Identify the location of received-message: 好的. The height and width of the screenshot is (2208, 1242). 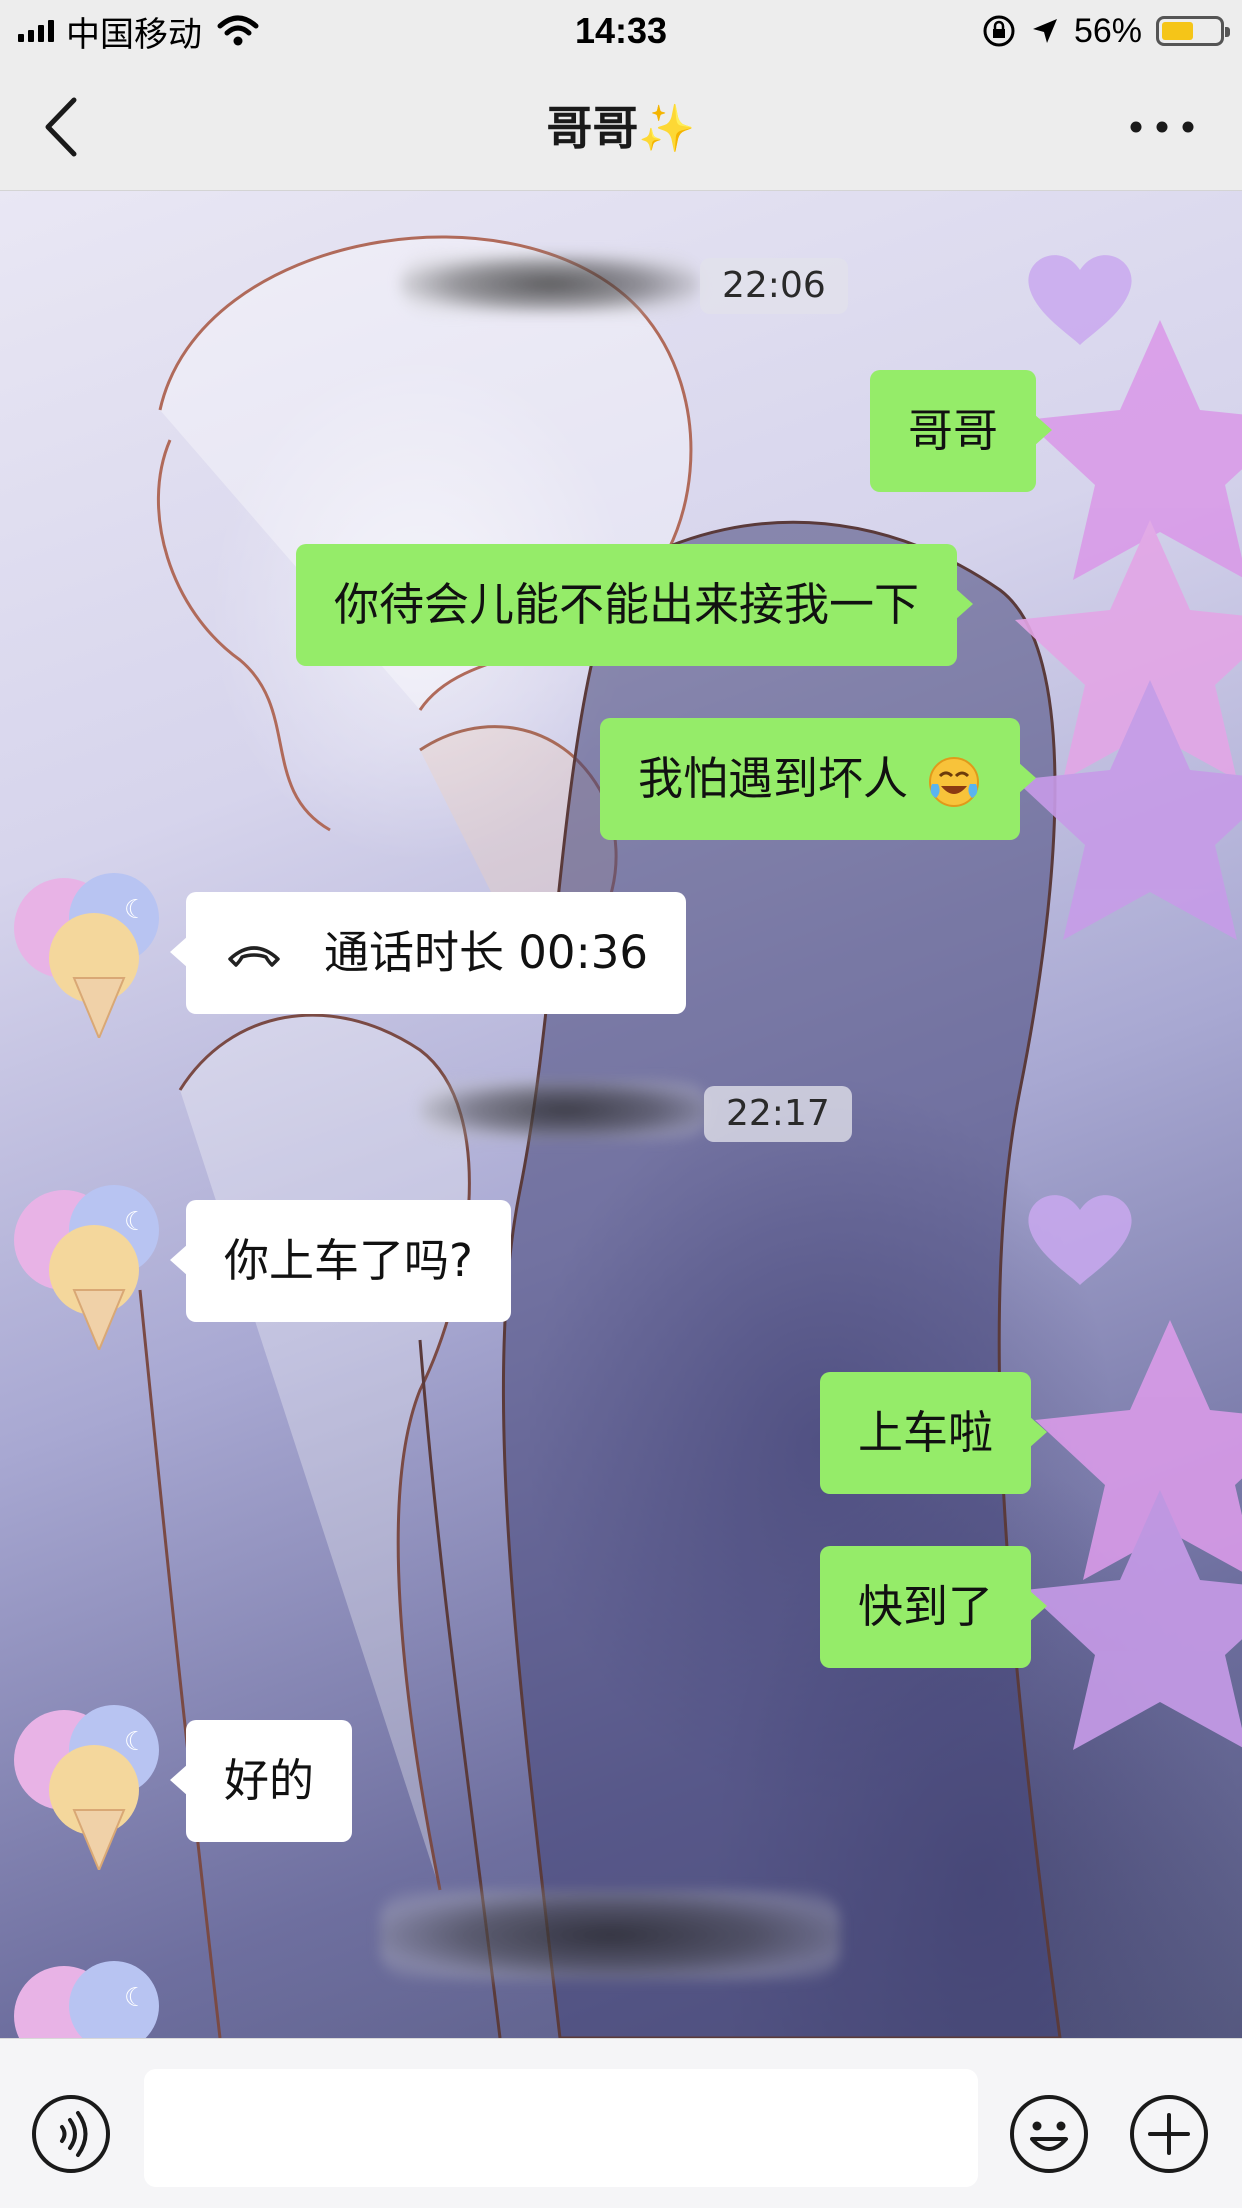
(261, 1781).